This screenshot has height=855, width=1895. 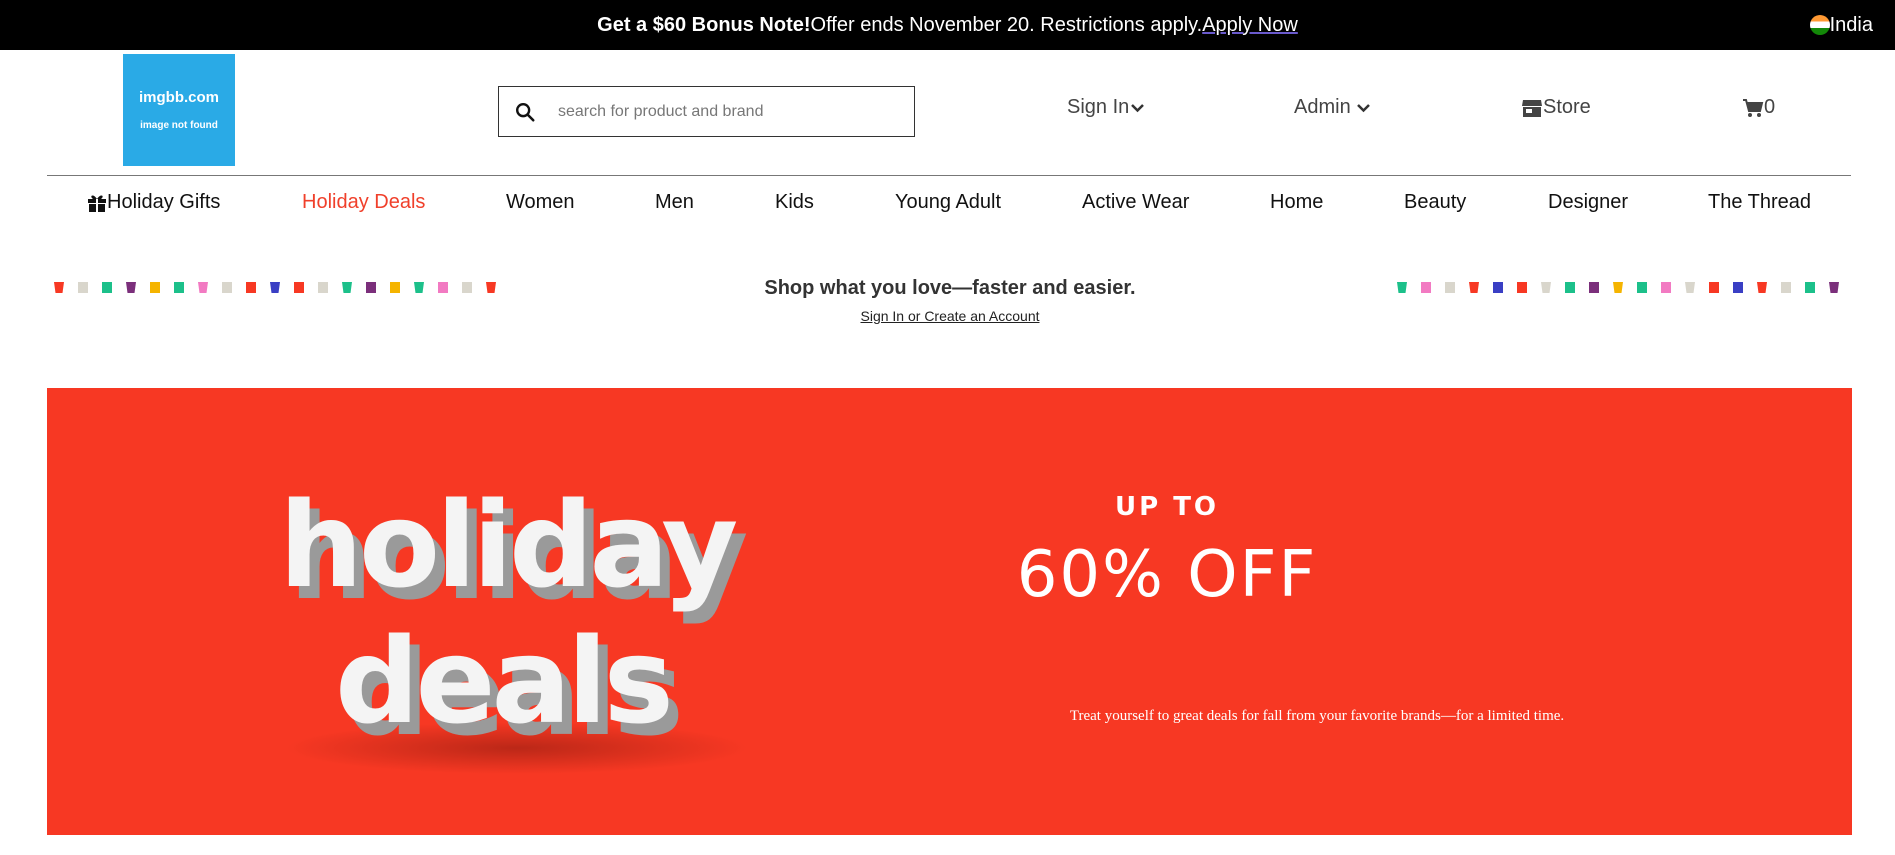 I want to click on svg-text: deals, so click(x=502, y=681).